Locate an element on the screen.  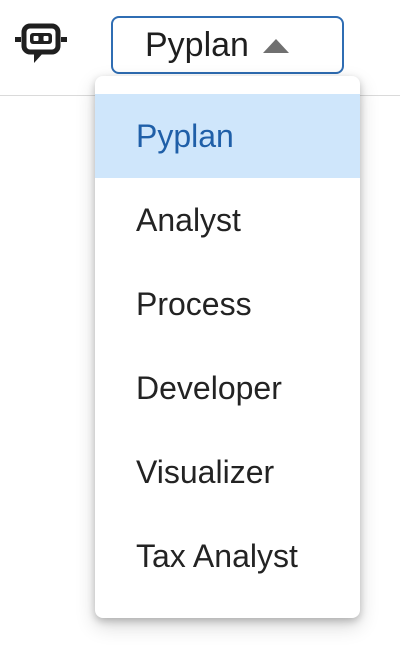
assistant-chat-icon is located at coordinates (42, 47).